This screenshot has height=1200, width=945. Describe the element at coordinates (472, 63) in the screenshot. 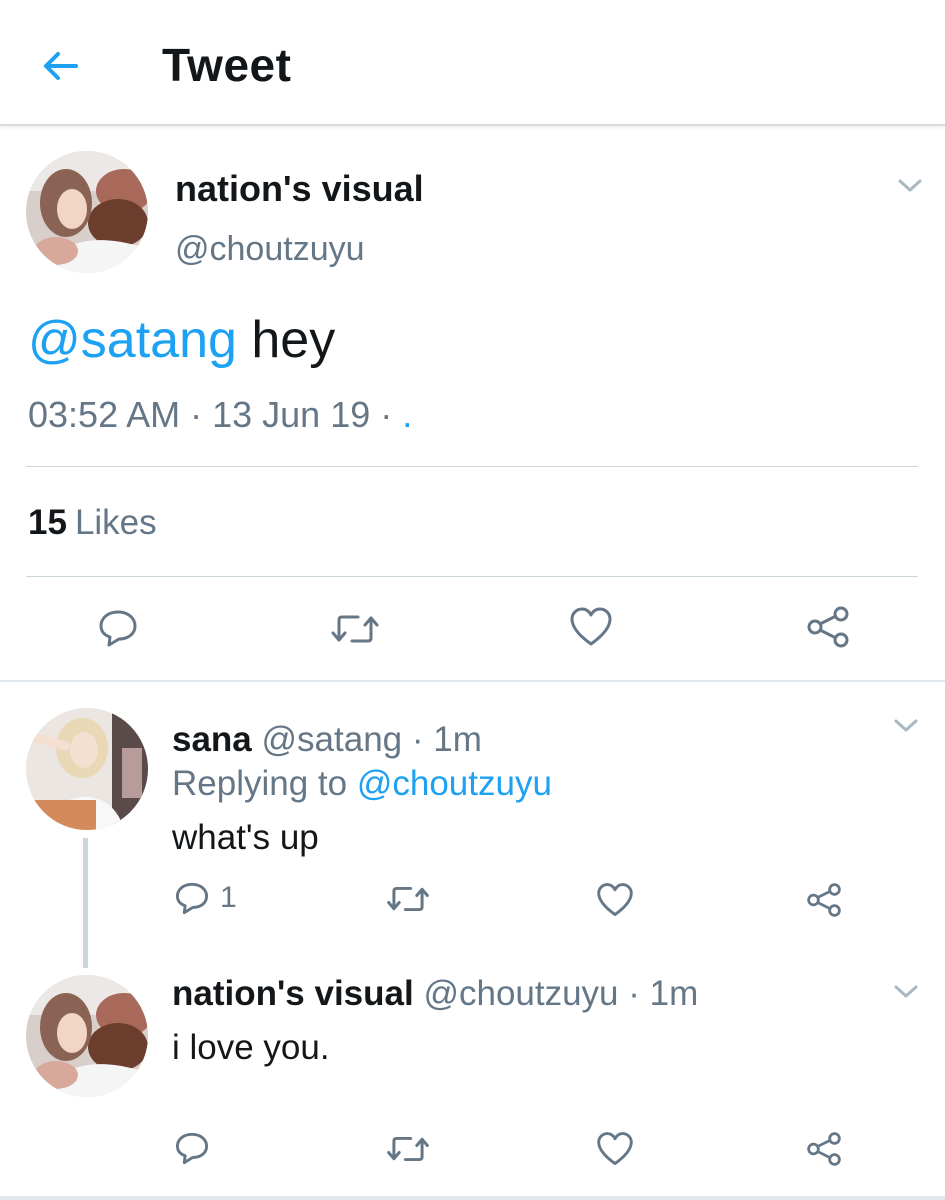

I see `top-bar: Tweet` at that location.